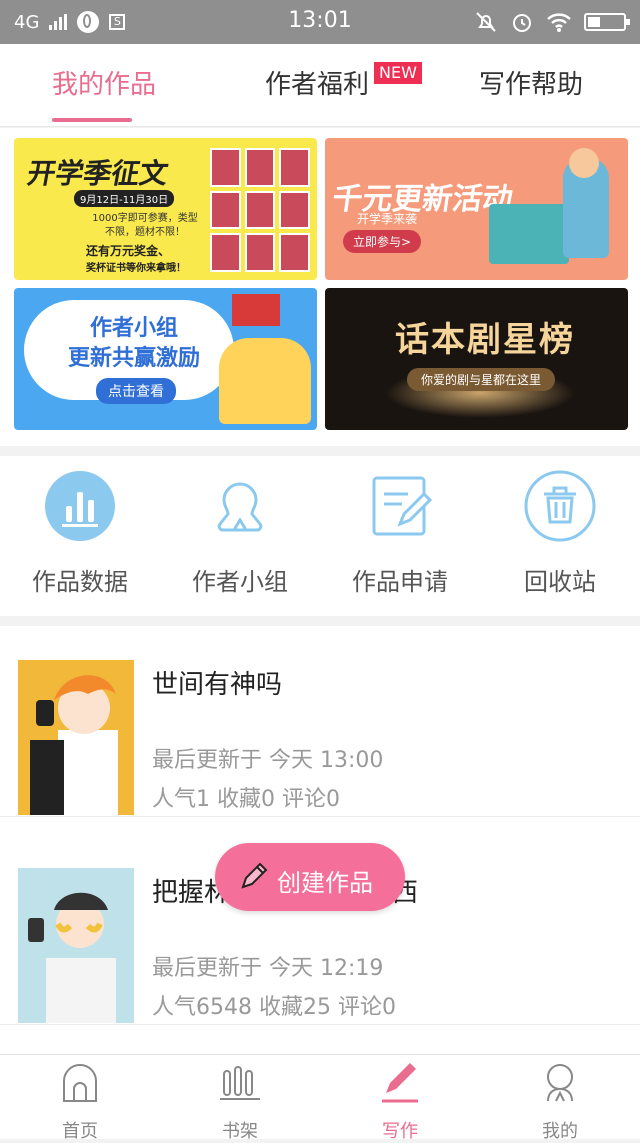  Describe the element at coordinates (246, 799) in the screenshot. I see `work-stats: 人气1 收藏0 评论0` at that location.